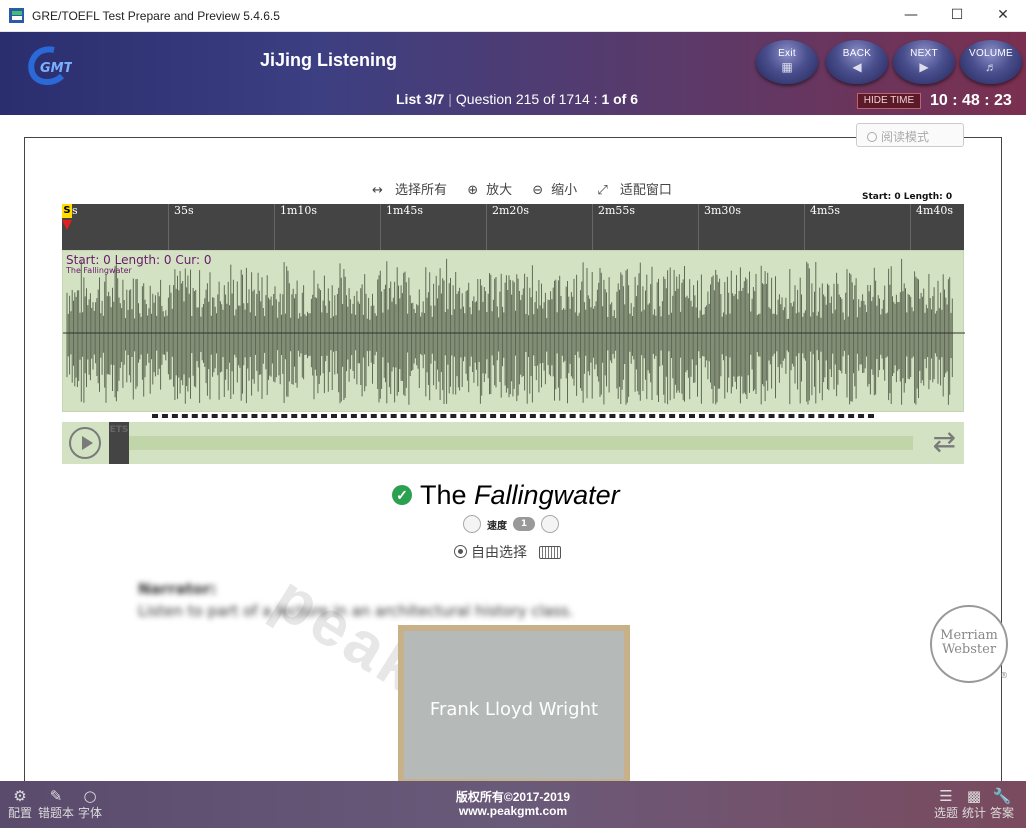 Image resolution: width=1026 pixels, height=828 pixels. What do you see at coordinates (16, 15) in the screenshot?
I see `app-icon` at bounding box center [16, 15].